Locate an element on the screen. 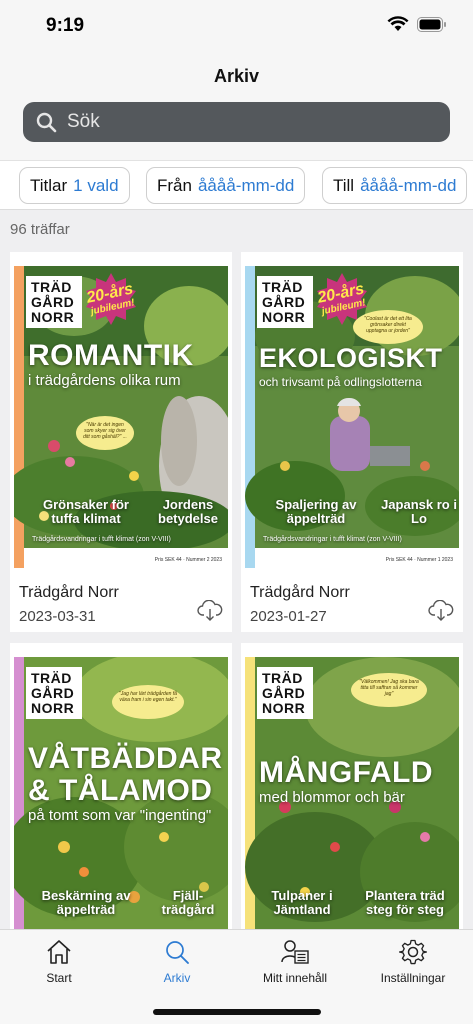 The width and height of the screenshot is (473, 1024). filter-from-date-chip: Från åååå-mm-dd is located at coordinates (226, 185).